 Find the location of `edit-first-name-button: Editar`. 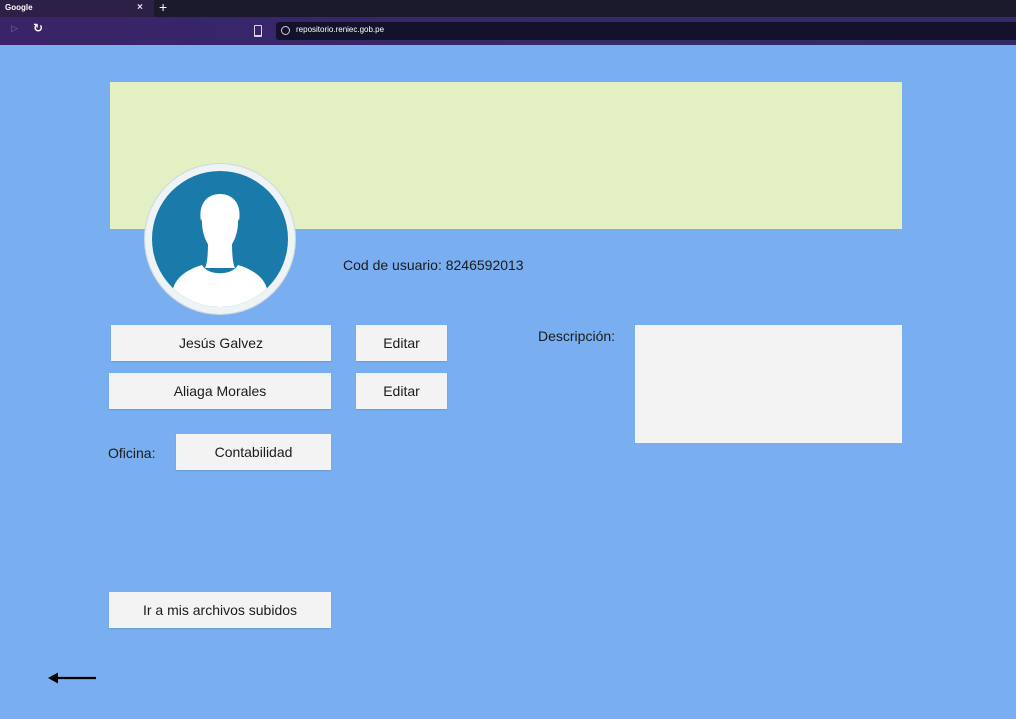

edit-first-name-button: Editar is located at coordinates (401, 343).